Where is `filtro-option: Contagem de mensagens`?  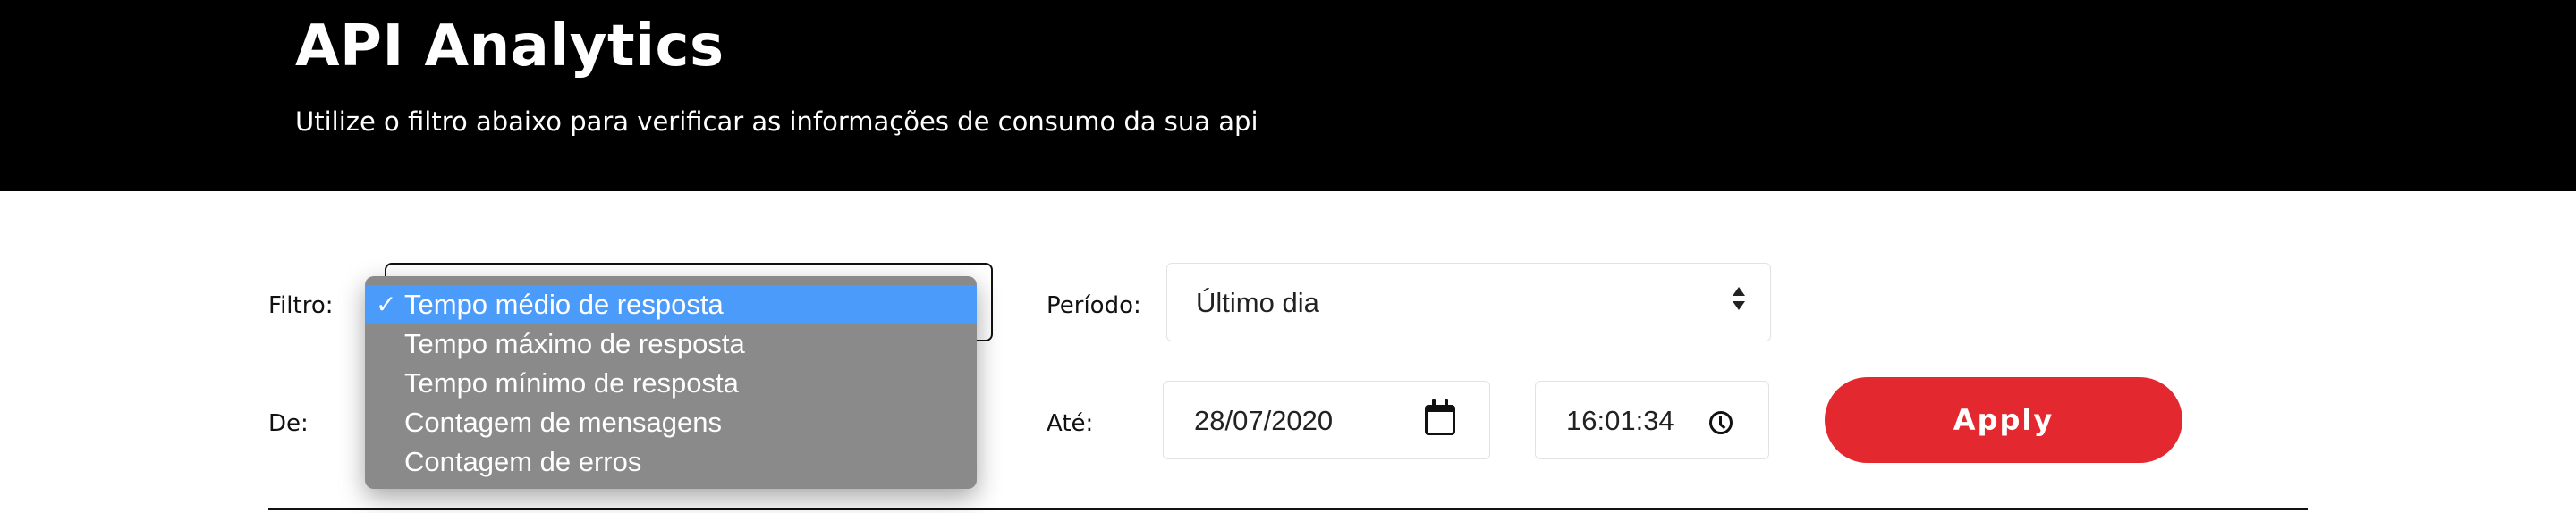
filtro-option: Contagem de mensagens is located at coordinates (671, 422).